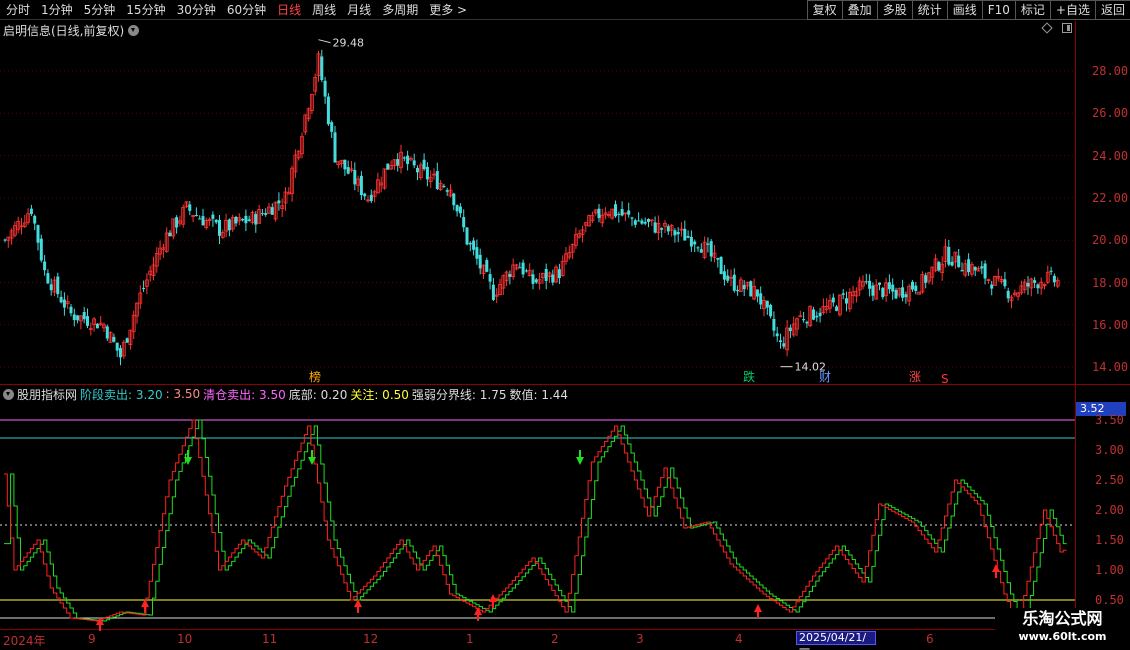 This screenshot has height=650, width=1130. What do you see at coordinates (1075, 325) in the screenshot?
I see `price-axis-line` at bounding box center [1075, 325].